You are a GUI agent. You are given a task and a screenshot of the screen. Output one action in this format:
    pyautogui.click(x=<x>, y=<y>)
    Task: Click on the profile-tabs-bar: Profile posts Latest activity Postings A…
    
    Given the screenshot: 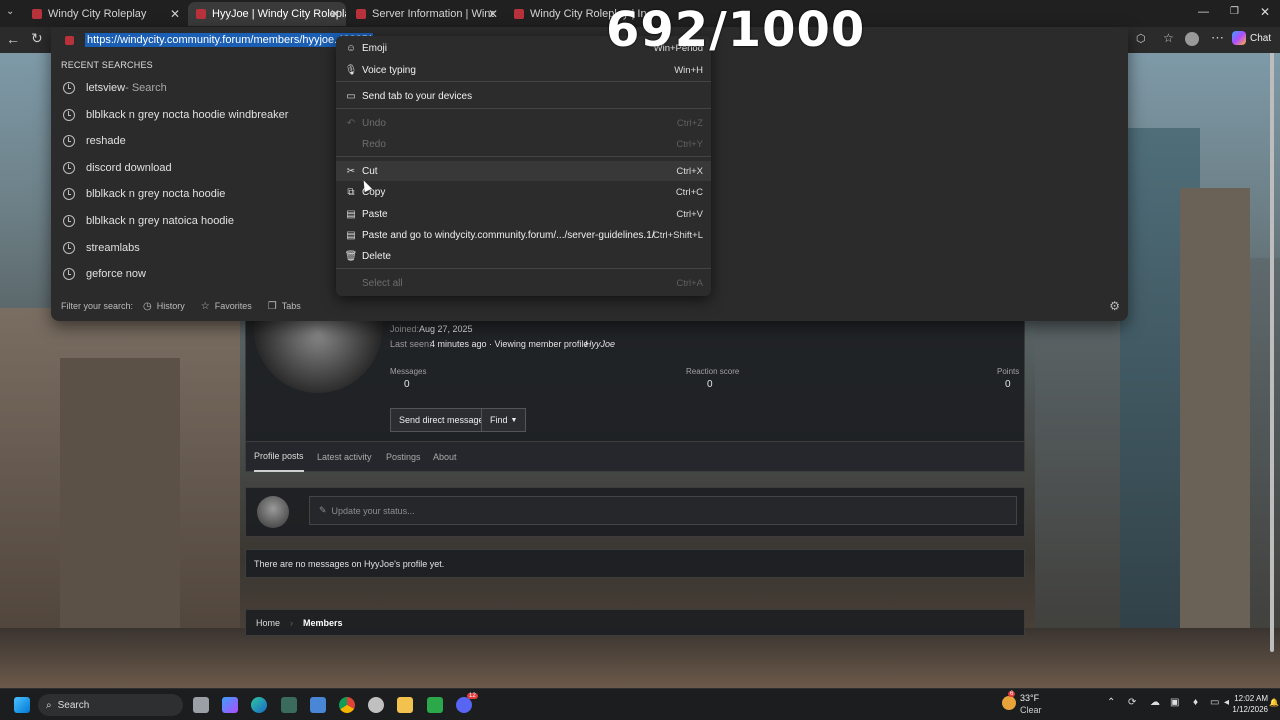 What is the action you would take?
    pyautogui.click(x=635, y=456)
    